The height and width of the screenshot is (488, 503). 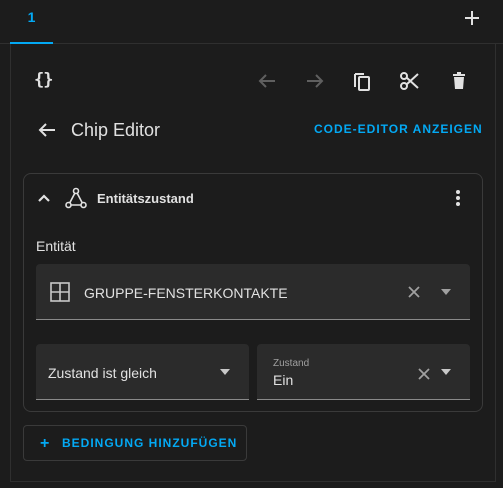 I want to click on entity-clear-button, so click(x=414, y=292).